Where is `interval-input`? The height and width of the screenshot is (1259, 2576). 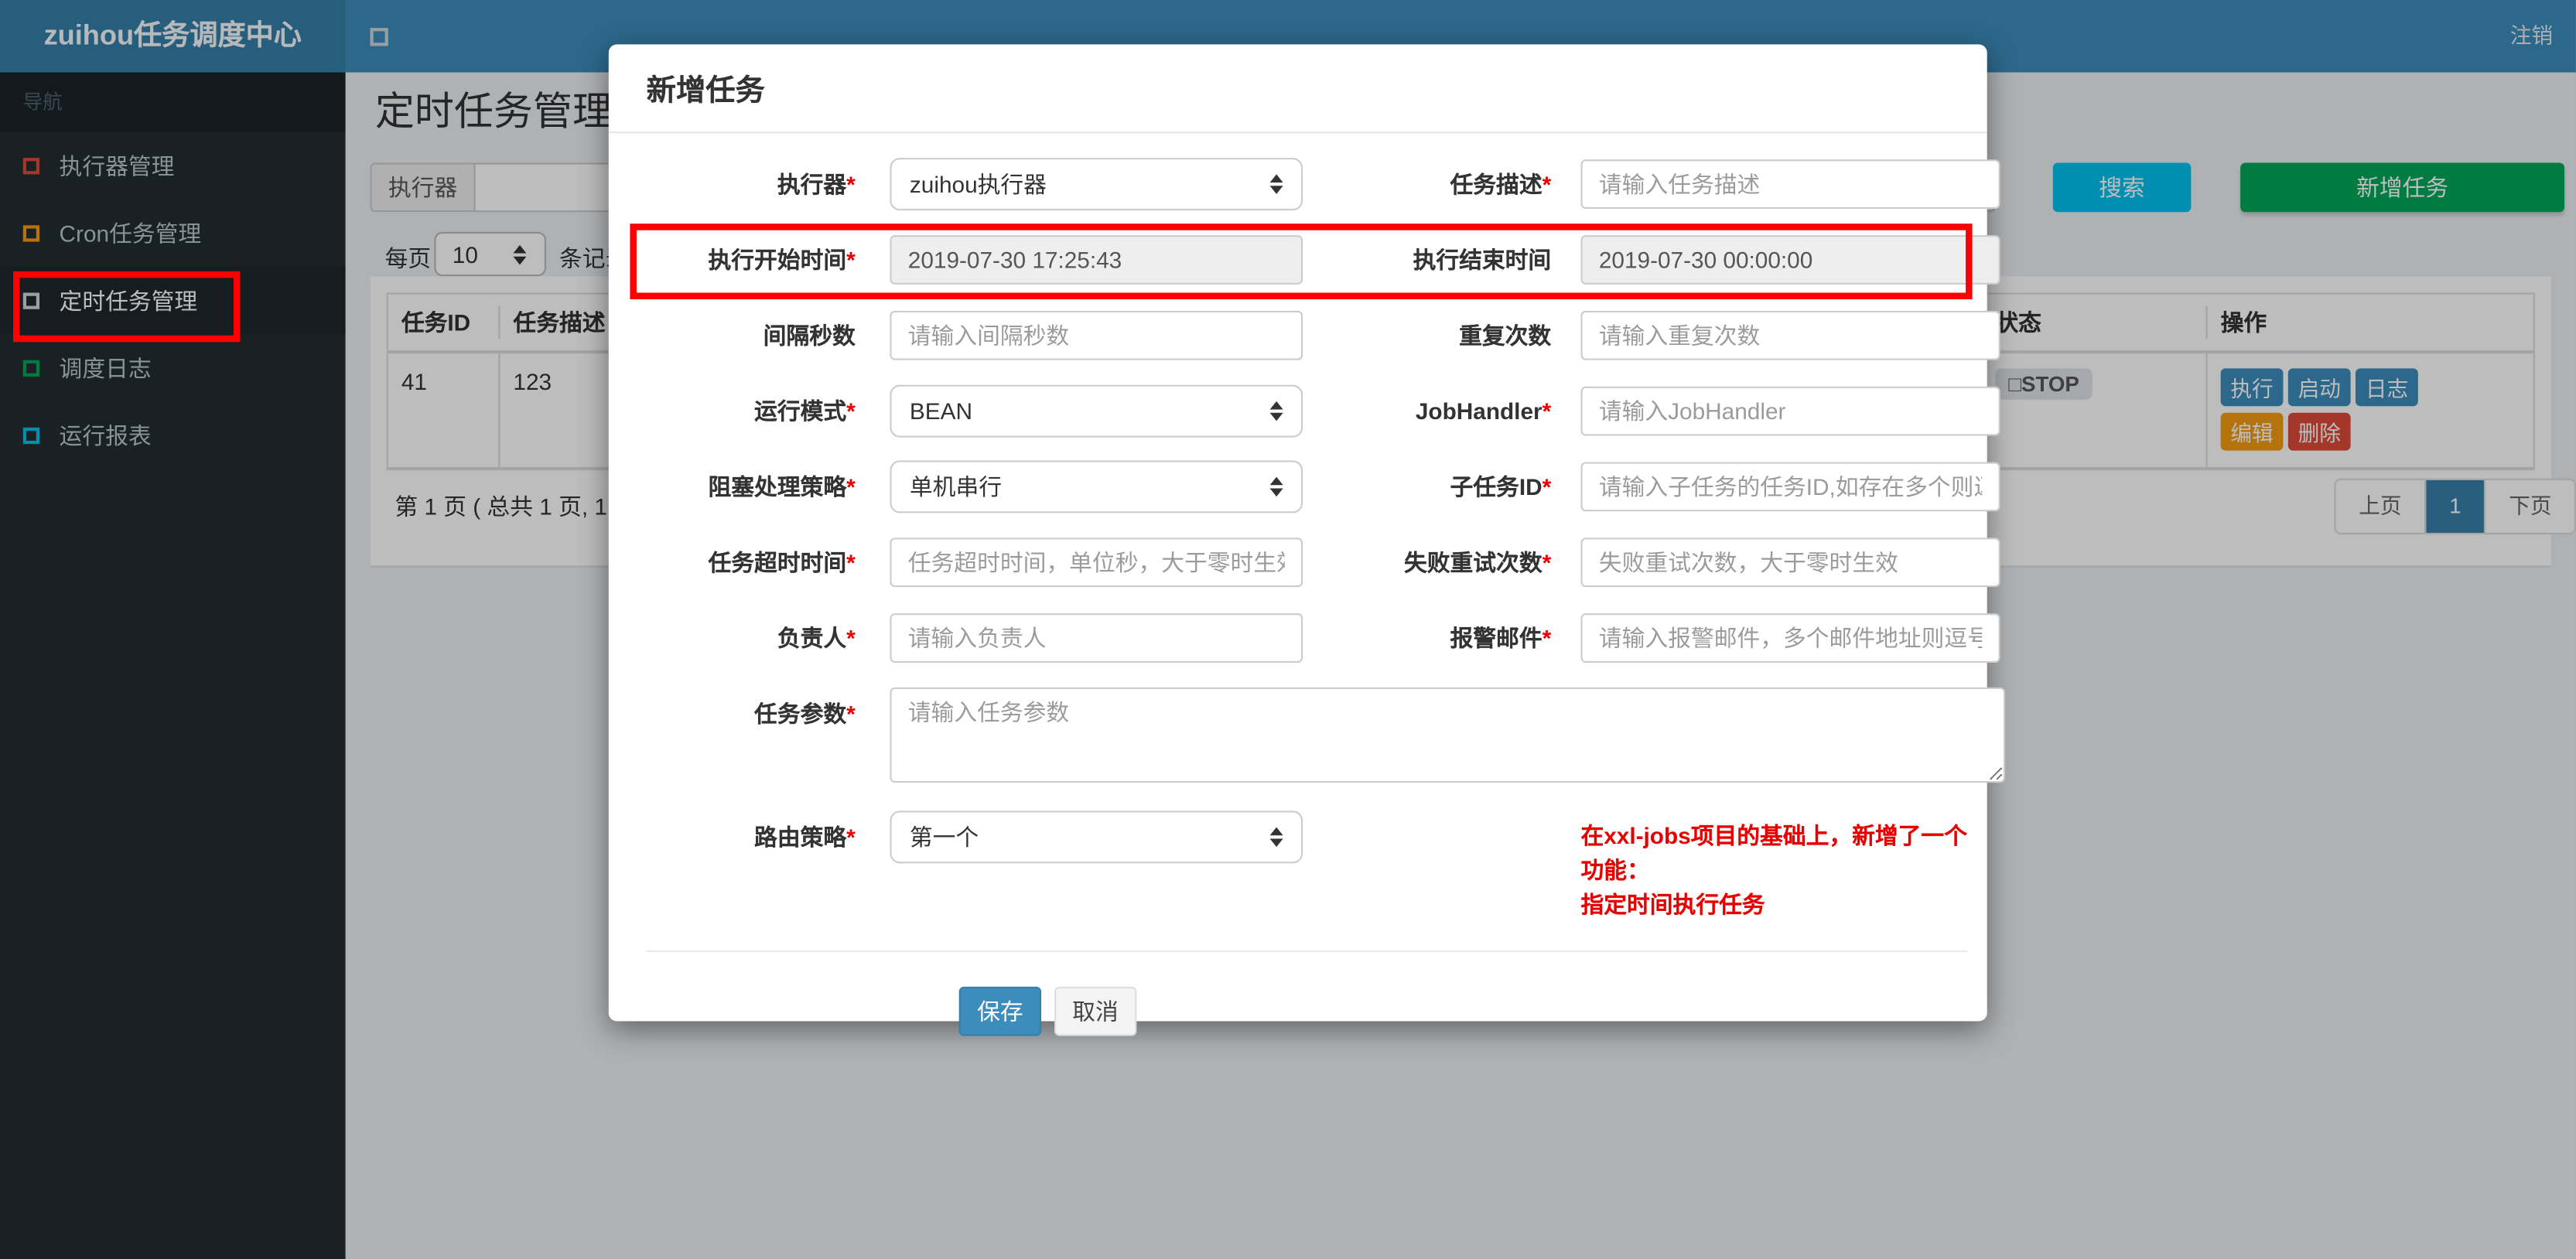
interval-input is located at coordinates (1096, 335).